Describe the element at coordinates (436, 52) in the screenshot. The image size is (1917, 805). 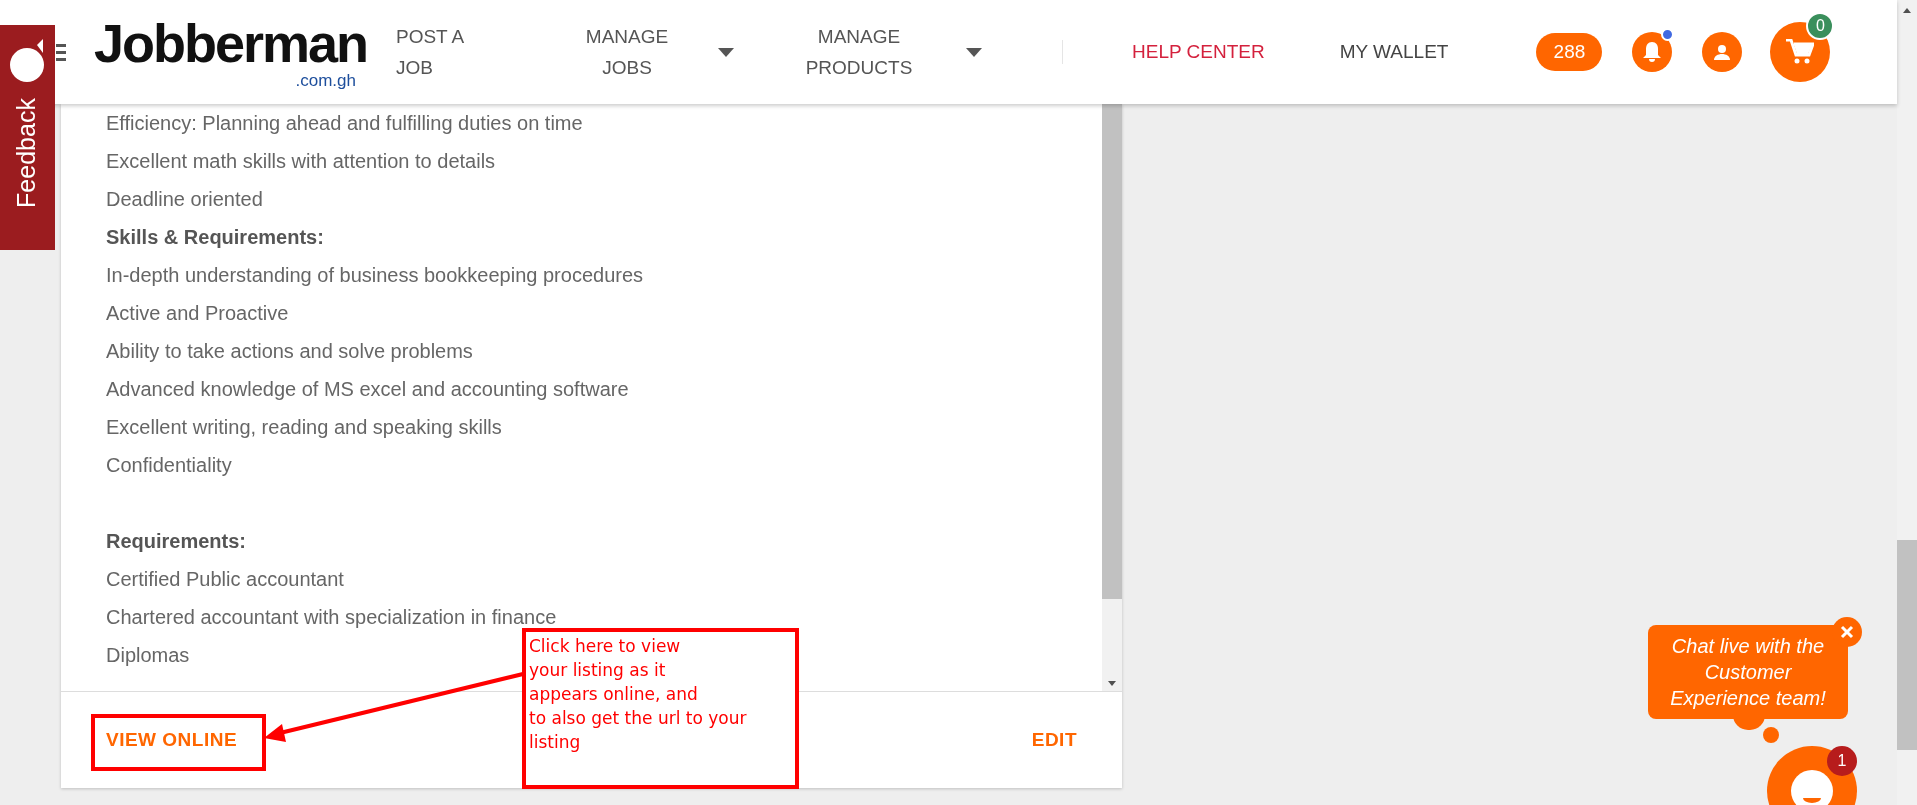
I see `nav-menu-item: POST A JOB` at that location.